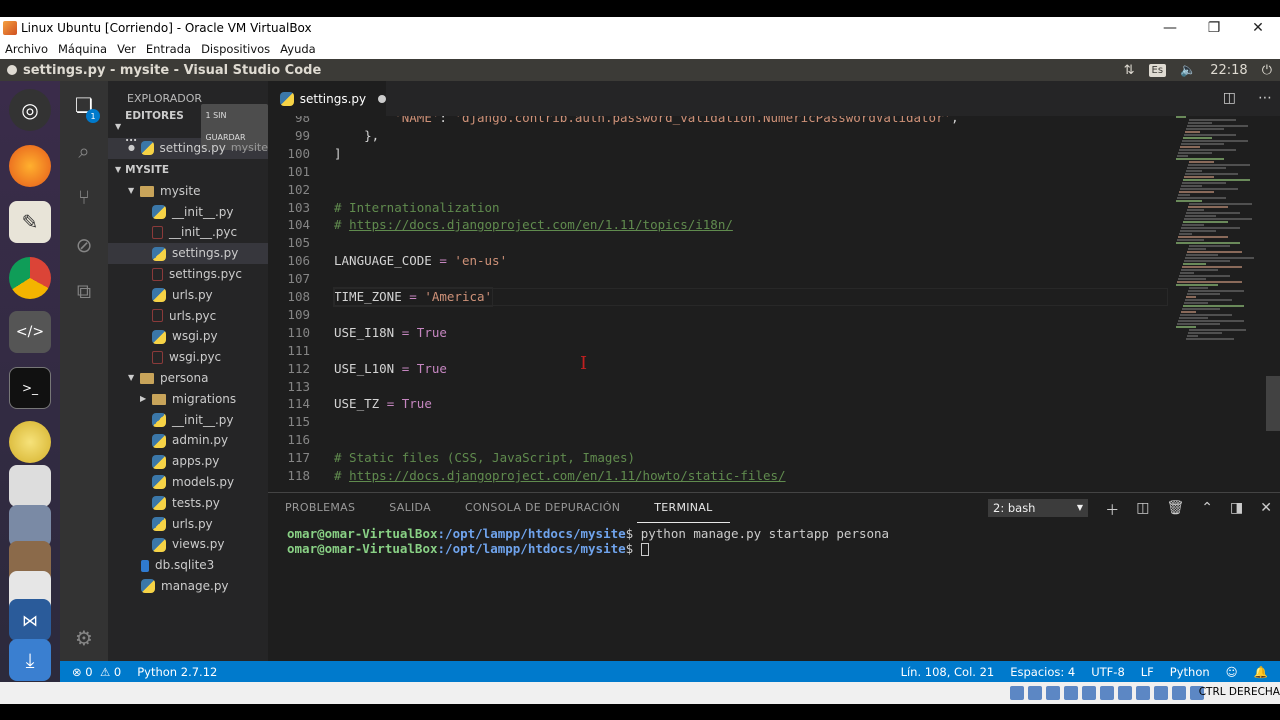  I want to click on search-icon: ⌕, so click(84, 151).